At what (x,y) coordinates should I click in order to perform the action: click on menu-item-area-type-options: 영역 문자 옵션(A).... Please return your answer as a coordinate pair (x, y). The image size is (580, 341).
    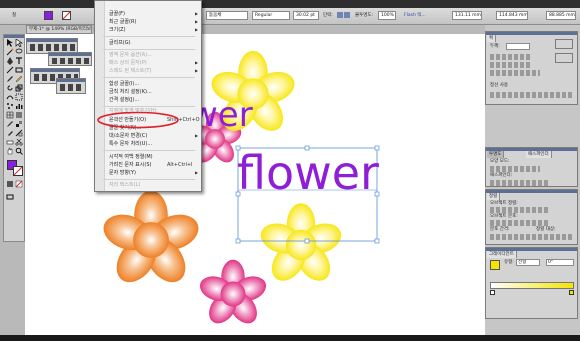
    Looking at the image, I should click on (148, 55).